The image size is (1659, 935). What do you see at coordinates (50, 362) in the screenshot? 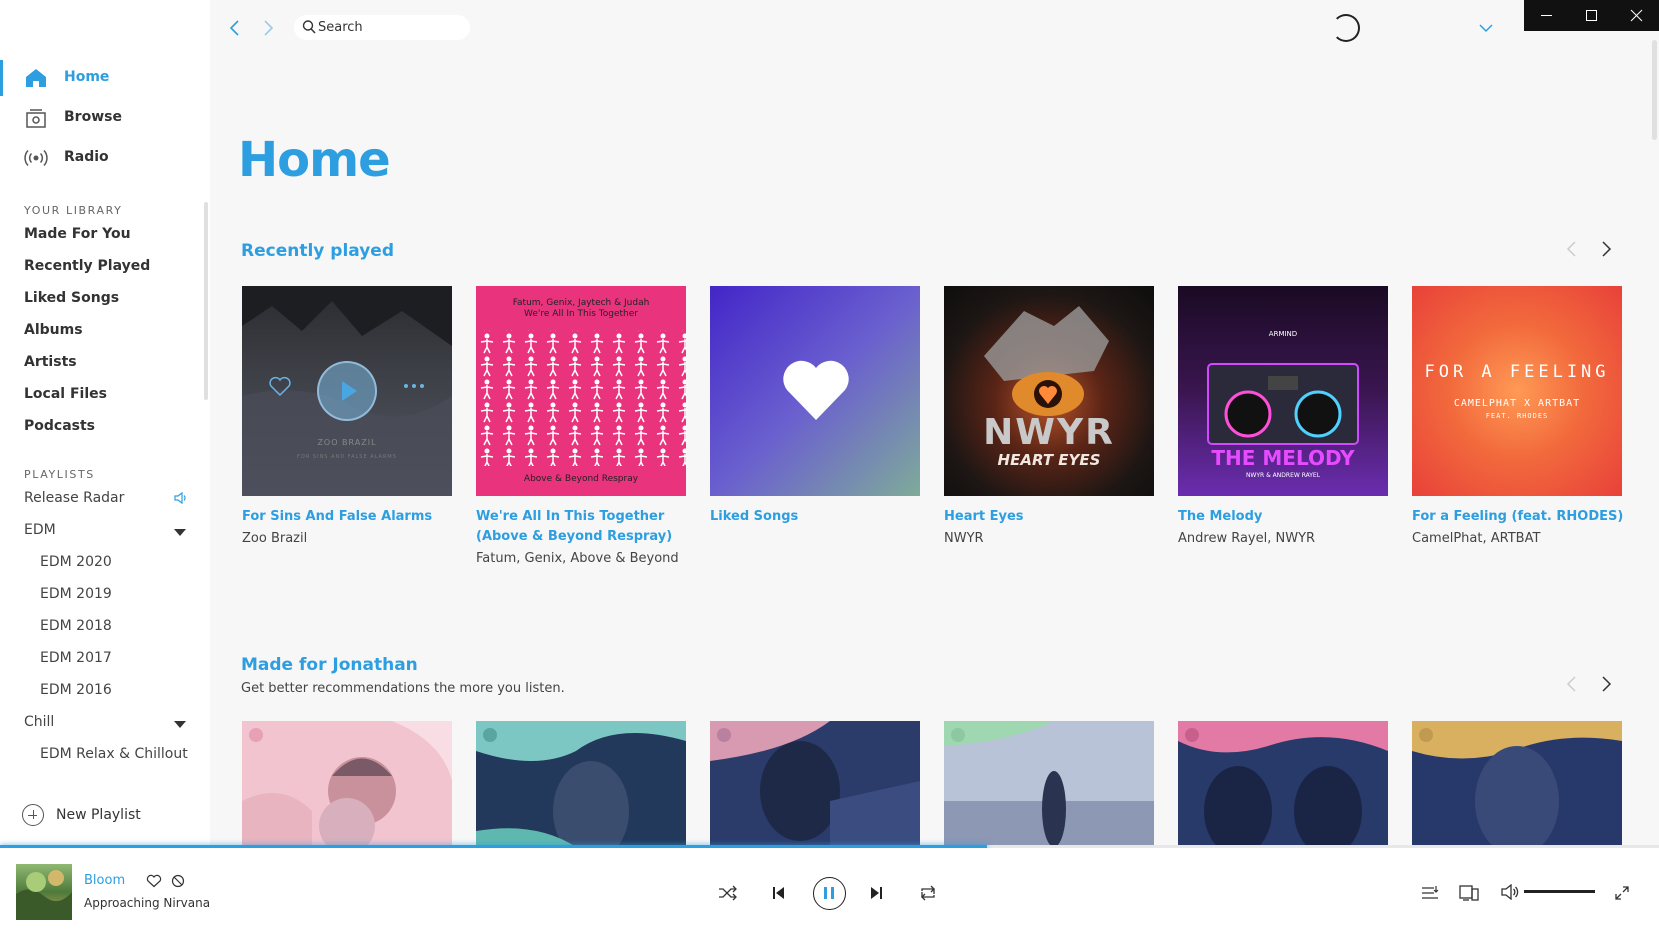
I see `library-artists: Artists` at bounding box center [50, 362].